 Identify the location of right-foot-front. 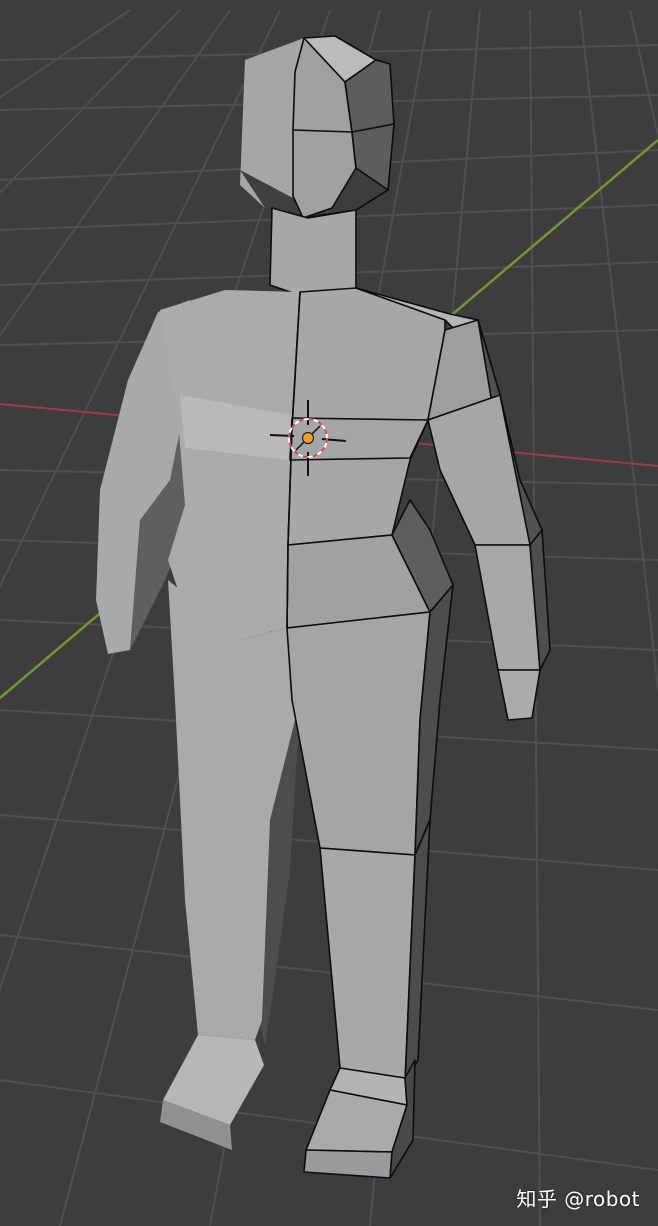
(348, 1164).